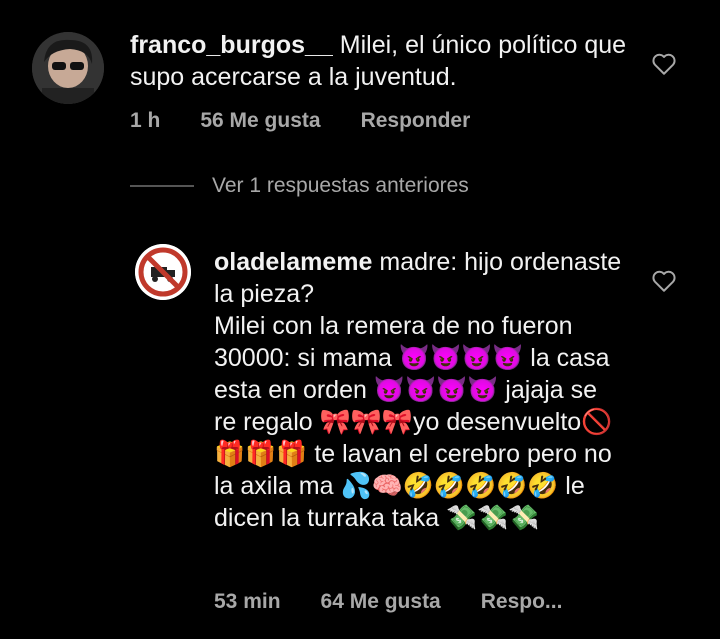  I want to click on comment-likes: 56 Me gusta, so click(260, 121).